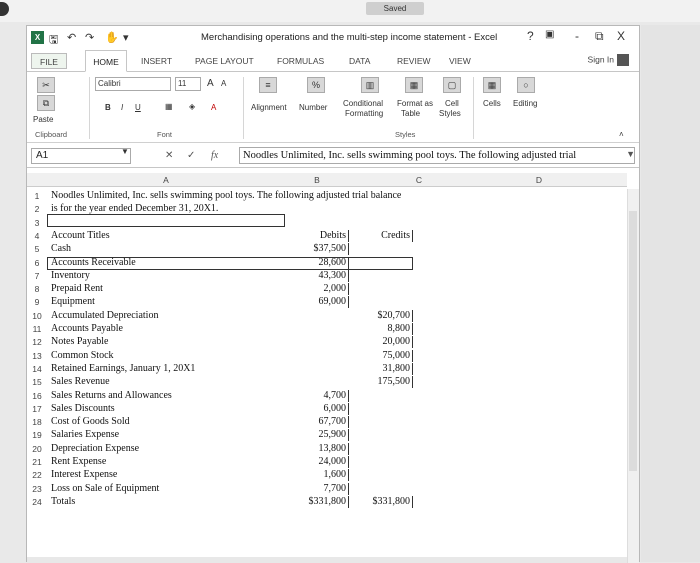 Image resolution: width=700 pixels, height=563 pixels. What do you see at coordinates (327, 501) in the screenshot?
I see `table-row: 24 Totals $331,800 $331,800` at bounding box center [327, 501].